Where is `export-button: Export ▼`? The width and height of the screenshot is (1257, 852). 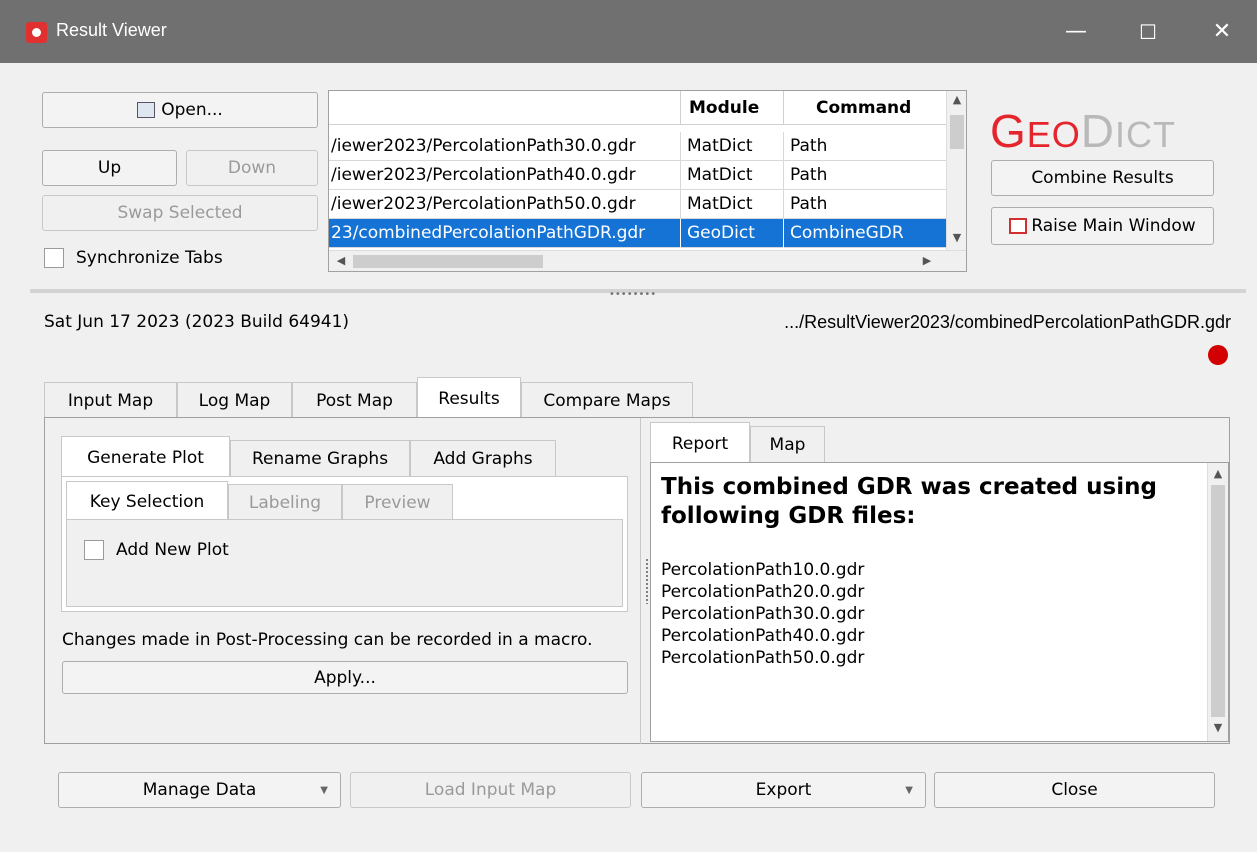 export-button: Export ▼ is located at coordinates (783, 790).